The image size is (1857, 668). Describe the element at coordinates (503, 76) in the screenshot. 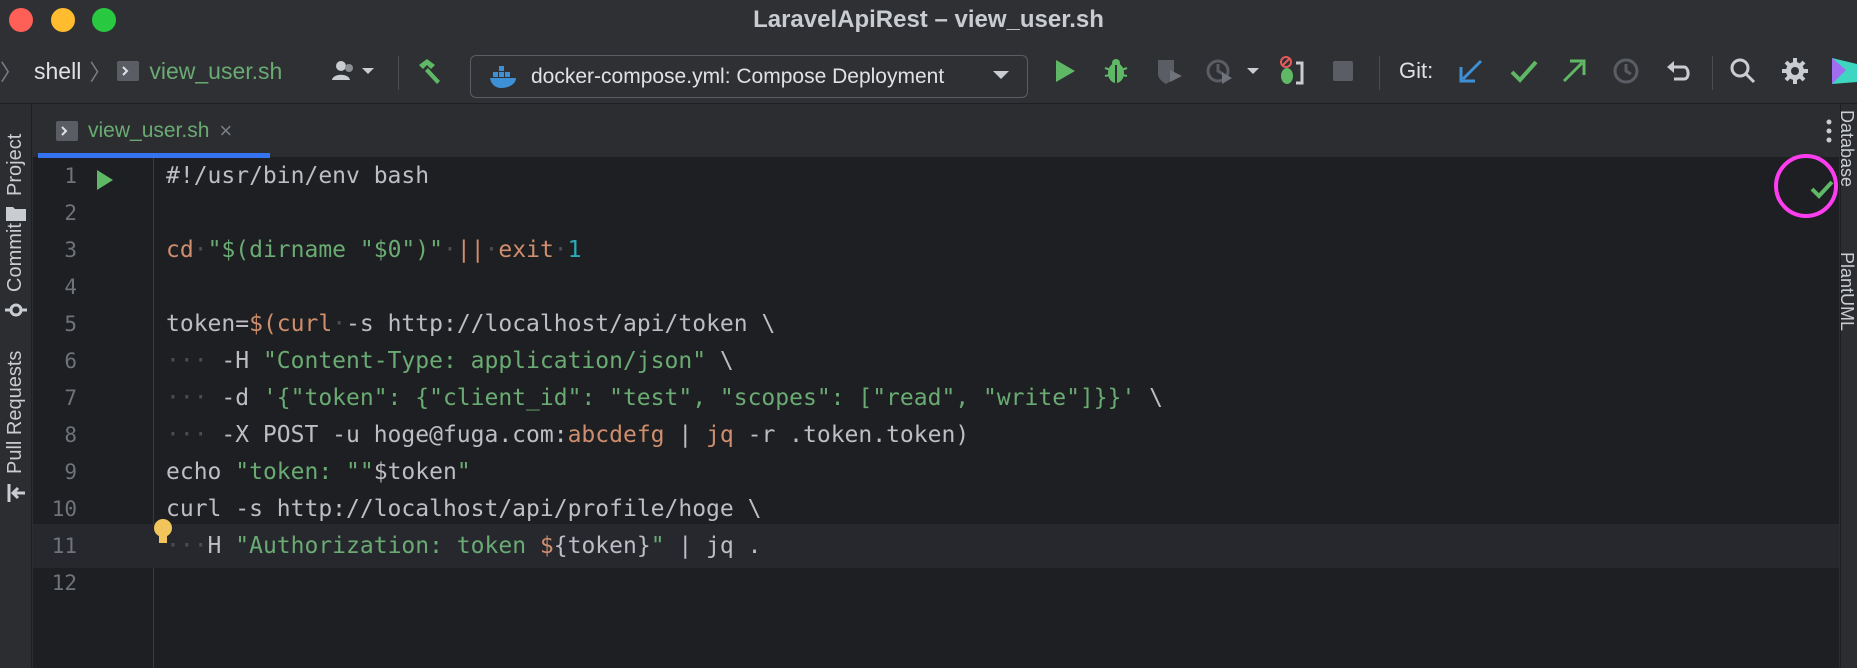

I see `docker-icon` at that location.